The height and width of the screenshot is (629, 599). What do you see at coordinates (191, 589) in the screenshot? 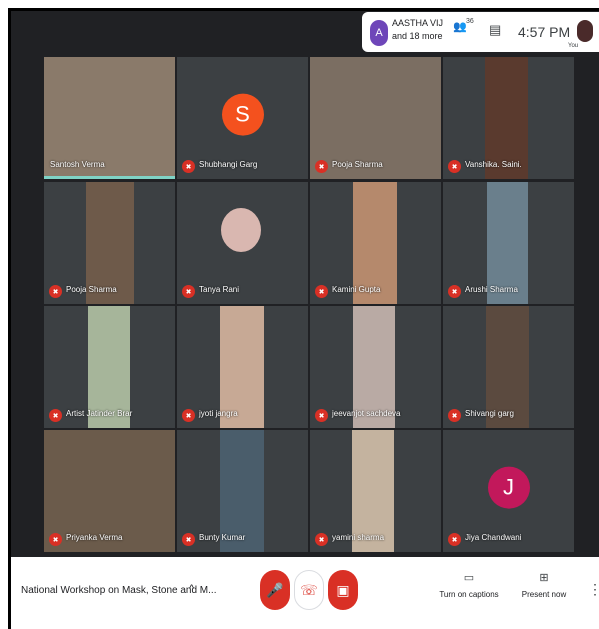
I see `meeting-details-caret: ^` at bounding box center [191, 589].